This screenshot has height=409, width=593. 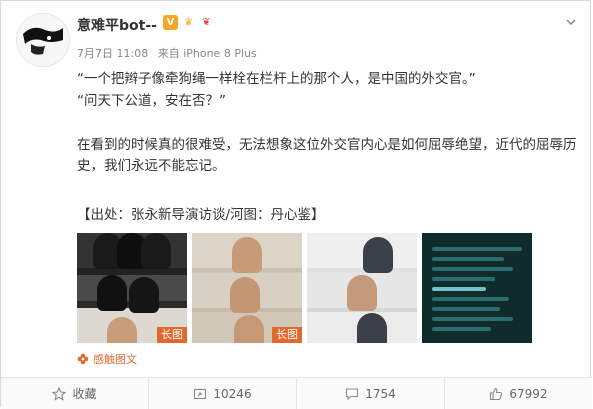 I want to click on collect-button: 收藏, so click(x=75, y=393).